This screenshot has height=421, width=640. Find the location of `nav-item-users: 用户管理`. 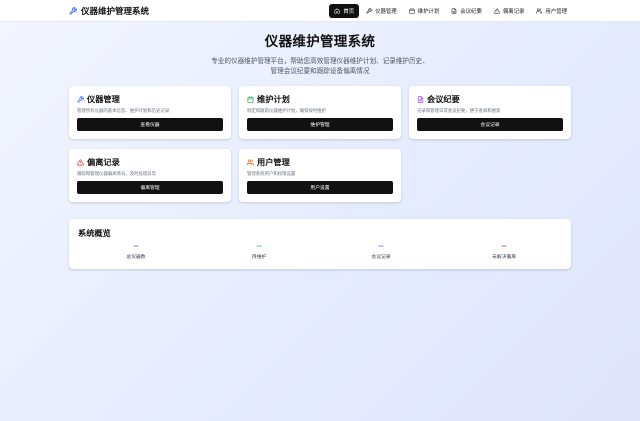

nav-item-users: 用户管理 is located at coordinates (551, 11).